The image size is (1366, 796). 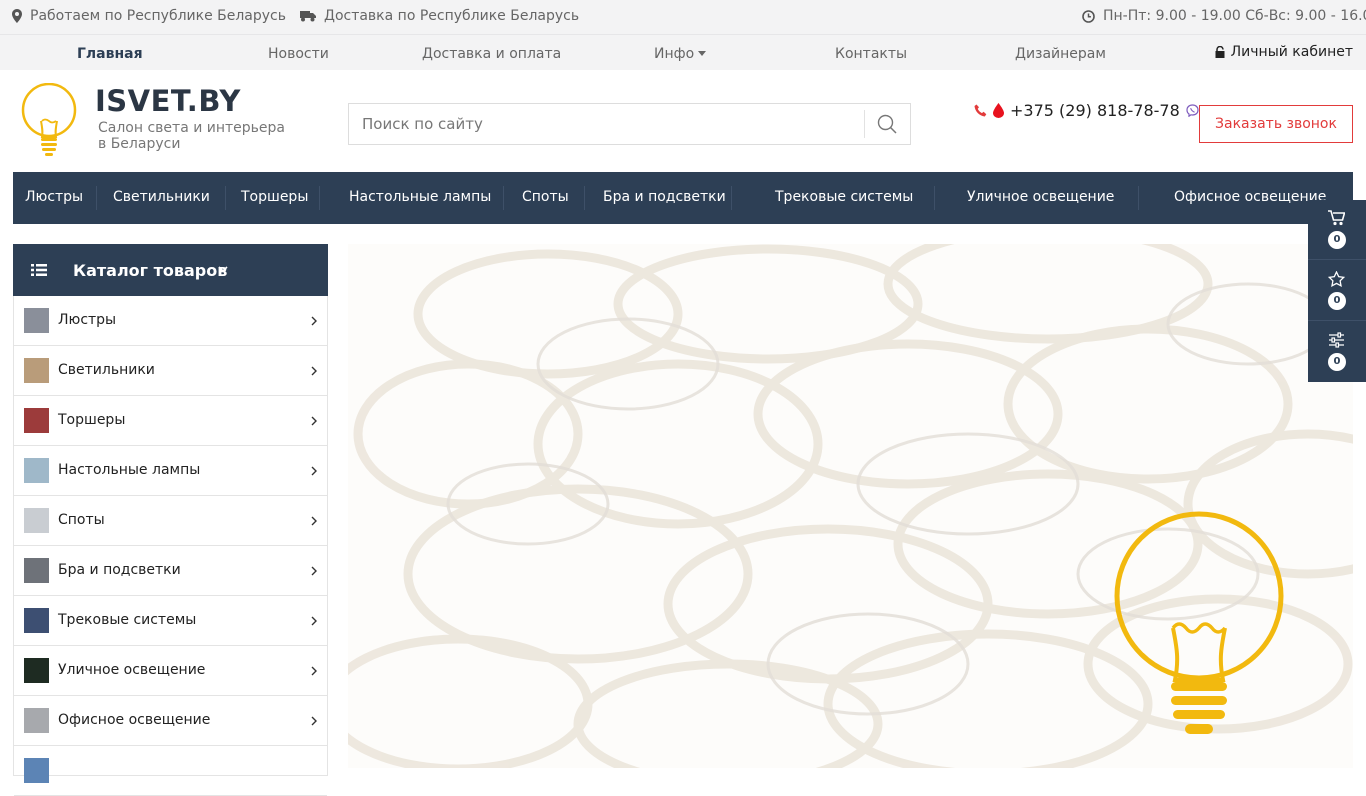 What do you see at coordinates (49, 122) in the screenshot?
I see `logo-bulb-icon` at bounding box center [49, 122].